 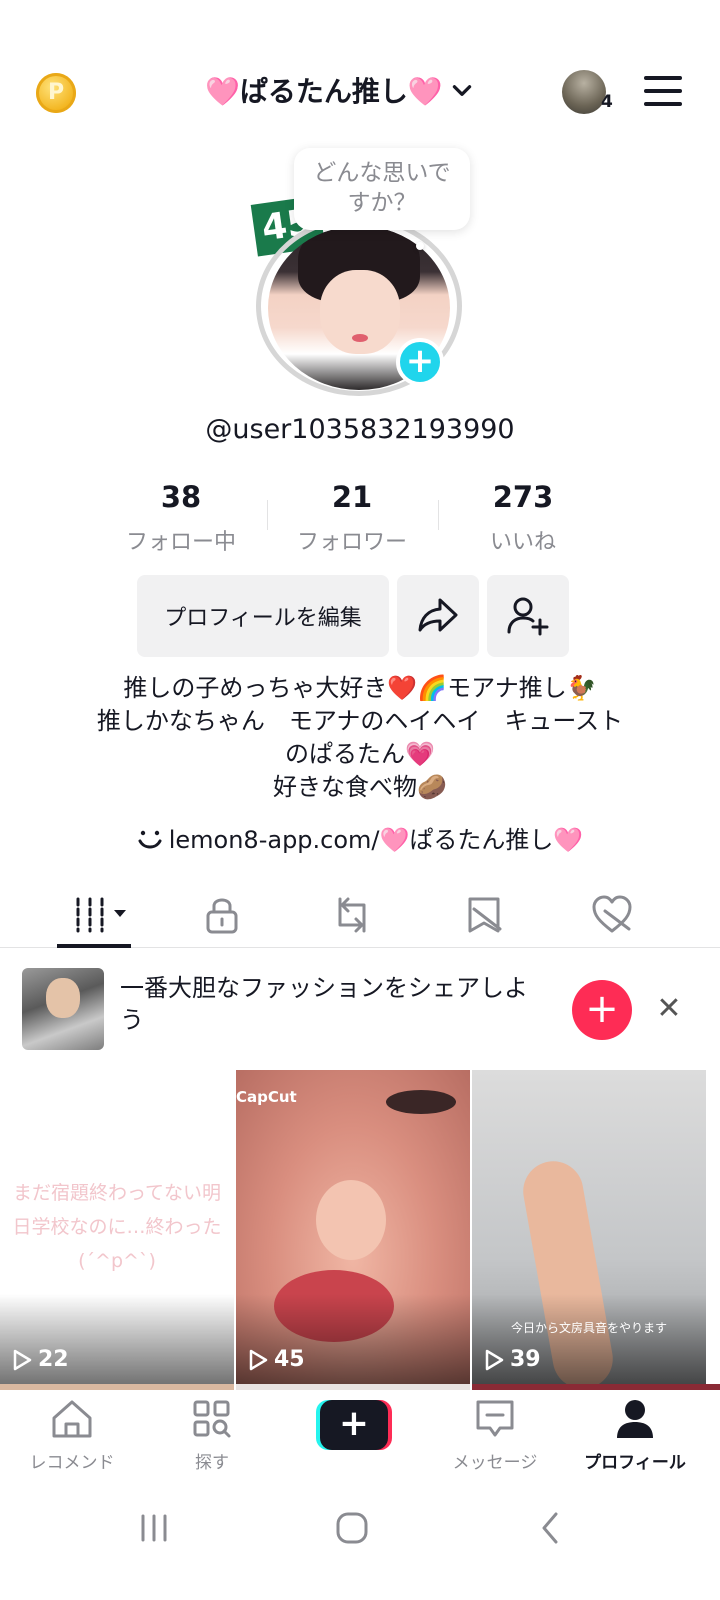 I want to click on bio-line: のぱるたん💗, so click(x=360, y=754).